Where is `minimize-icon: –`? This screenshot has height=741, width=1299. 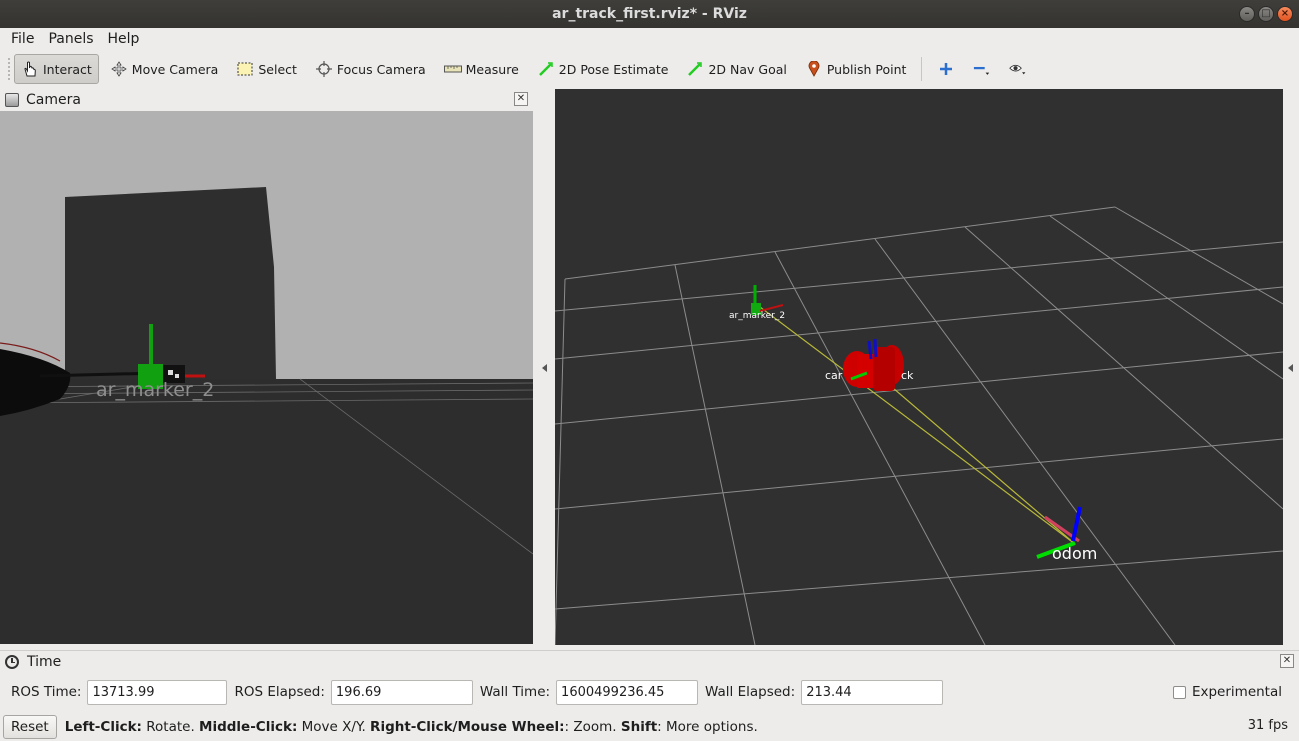 minimize-icon: – is located at coordinates (1247, 14).